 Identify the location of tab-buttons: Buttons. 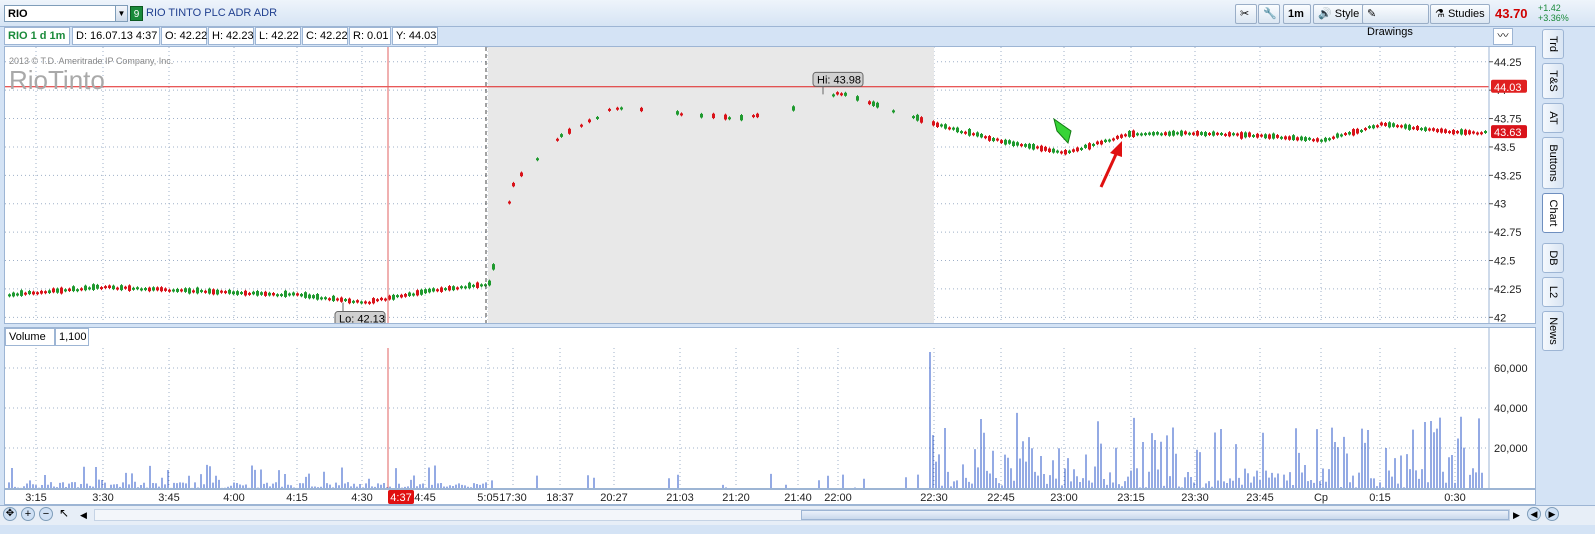
(1553, 163).